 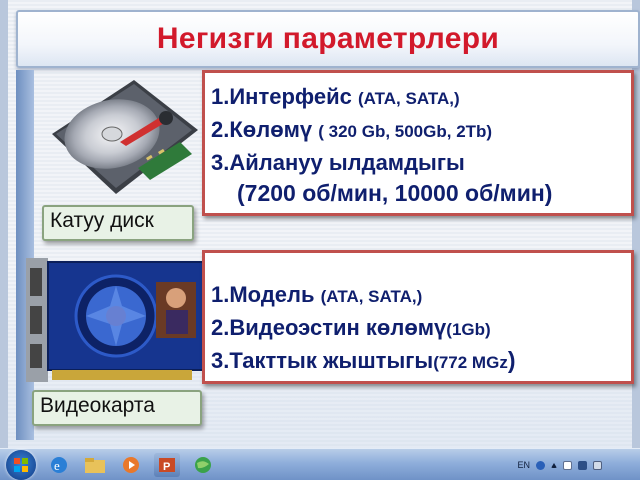 I want to click on gpu-param-memory: 2.Видеоэстин көлөмү(1Gb), so click(x=418, y=328).